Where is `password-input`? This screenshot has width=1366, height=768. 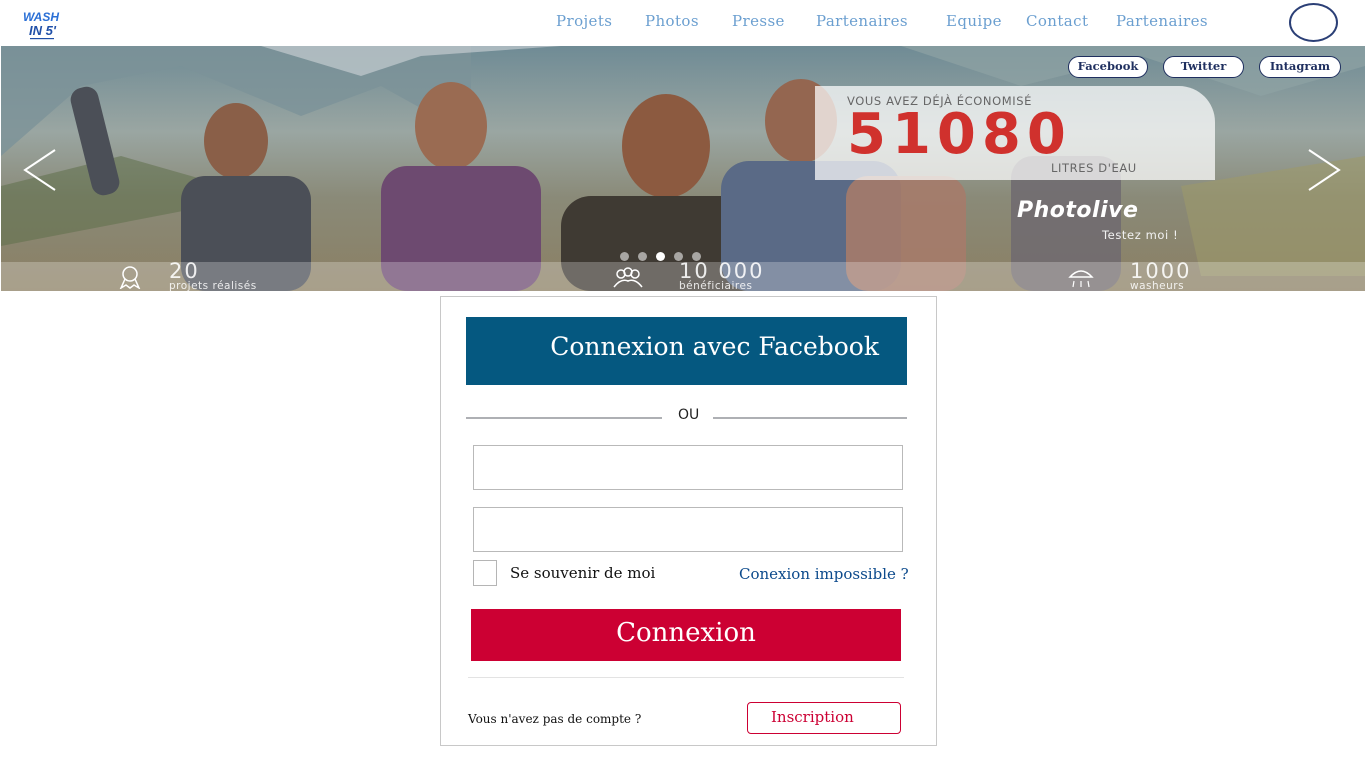
password-input is located at coordinates (688, 529).